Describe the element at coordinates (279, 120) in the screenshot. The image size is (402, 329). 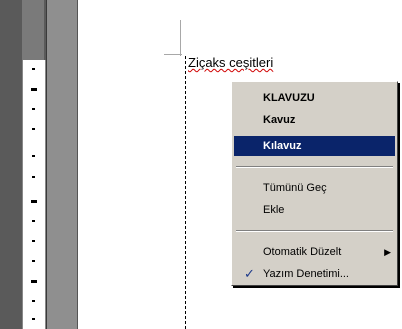
I see `menu-item-label: Kavuz` at that location.